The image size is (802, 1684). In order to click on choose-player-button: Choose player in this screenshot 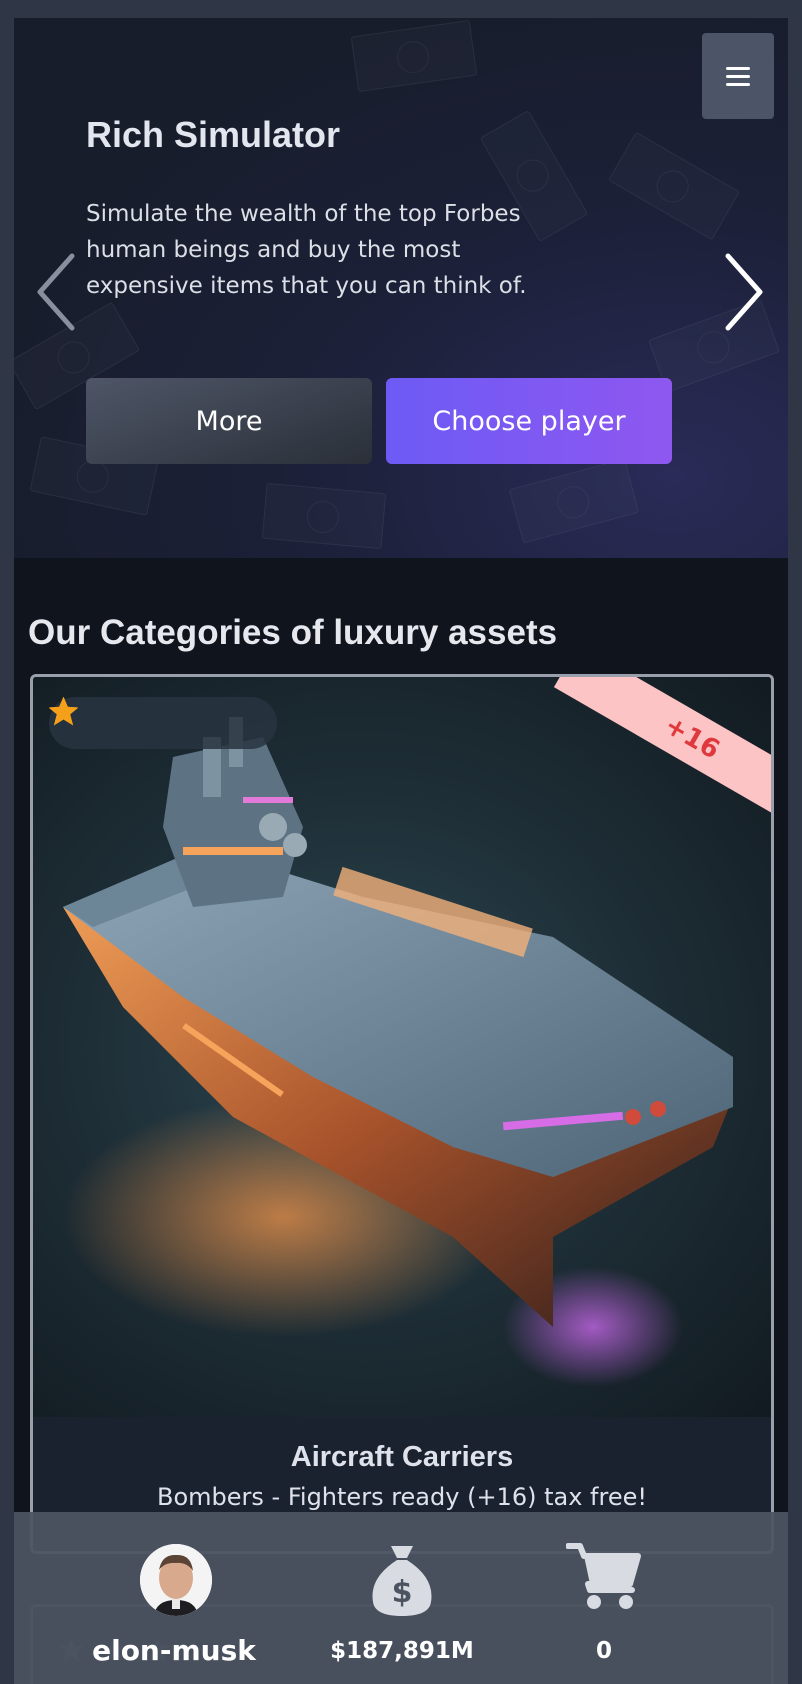, I will do `click(529, 421)`.